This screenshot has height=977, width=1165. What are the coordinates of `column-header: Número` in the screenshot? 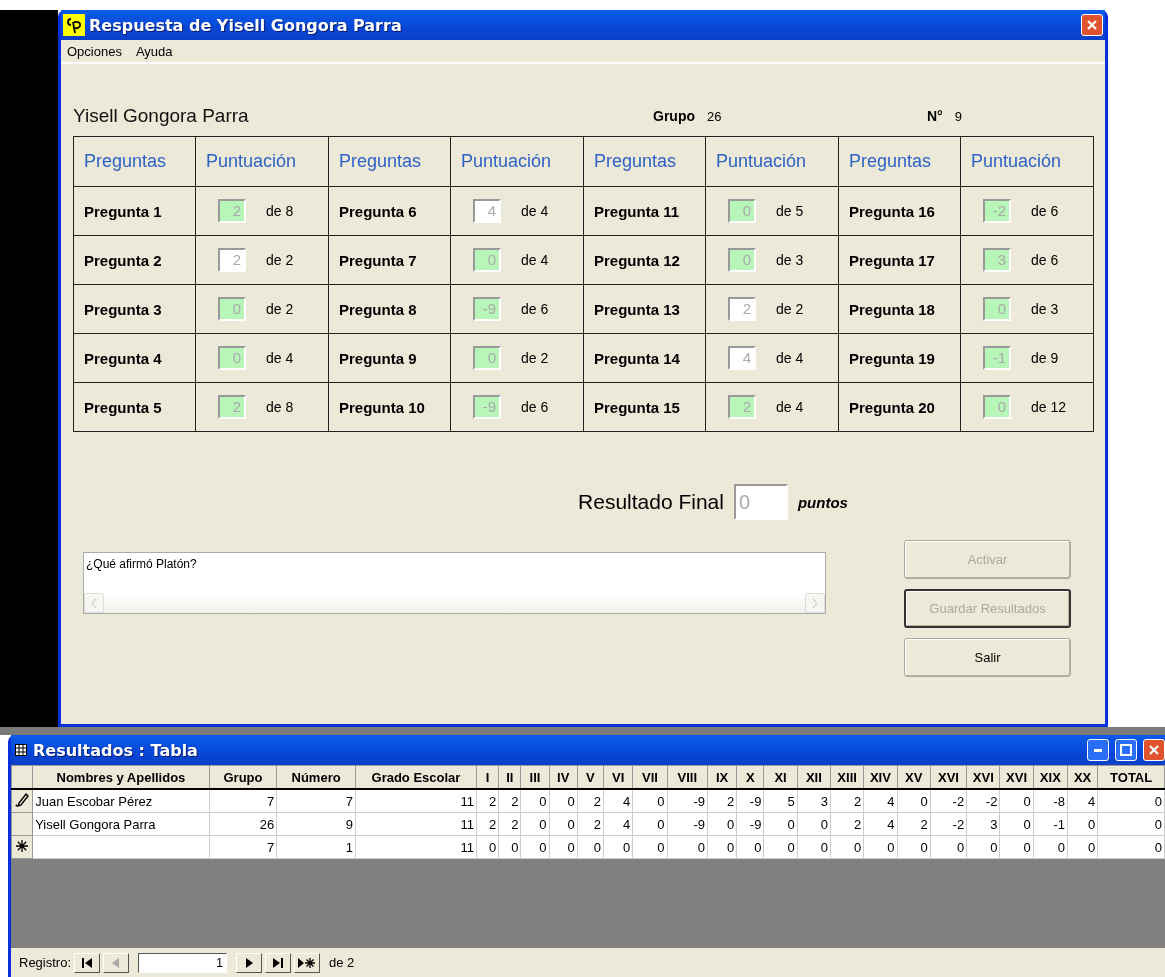 It's located at (316, 777).